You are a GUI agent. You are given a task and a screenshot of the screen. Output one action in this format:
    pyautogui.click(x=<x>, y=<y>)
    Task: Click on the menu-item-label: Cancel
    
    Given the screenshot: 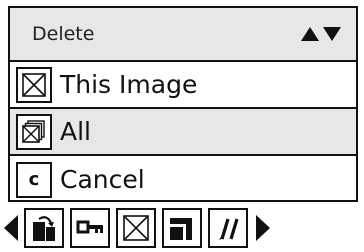 What is the action you would take?
    pyautogui.click(x=102, y=179)
    